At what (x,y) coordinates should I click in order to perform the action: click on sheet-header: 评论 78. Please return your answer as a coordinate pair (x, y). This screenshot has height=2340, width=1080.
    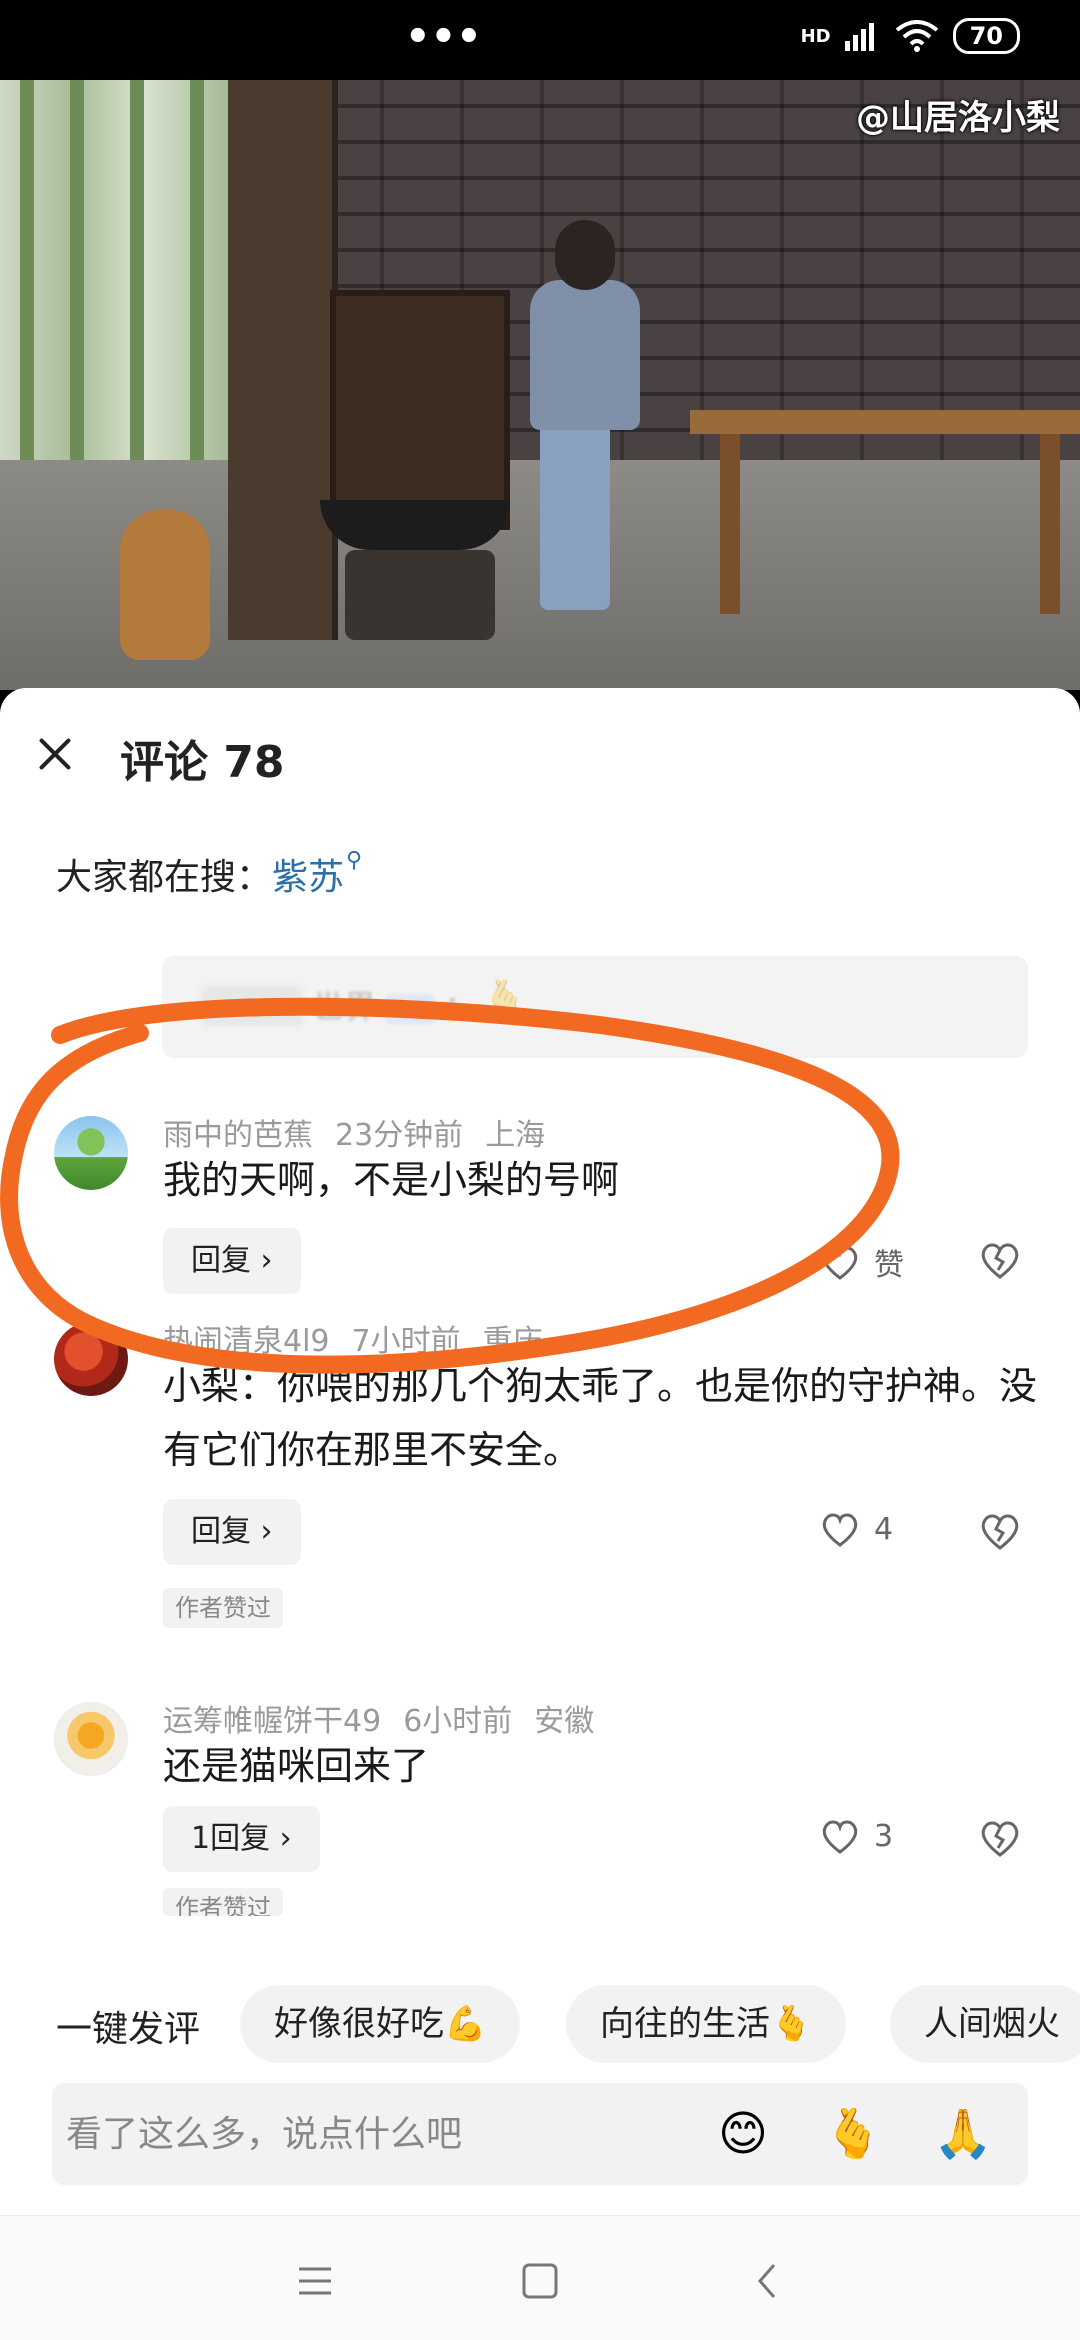
    Looking at the image, I should click on (540, 758).